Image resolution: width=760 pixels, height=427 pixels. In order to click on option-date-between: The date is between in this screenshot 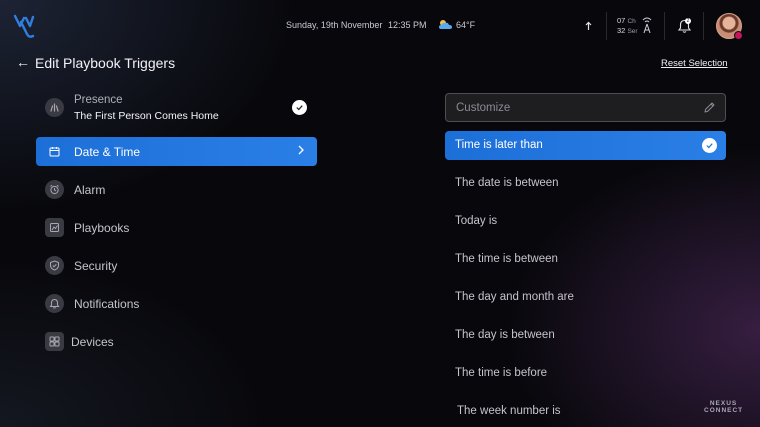, I will do `click(585, 183)`.